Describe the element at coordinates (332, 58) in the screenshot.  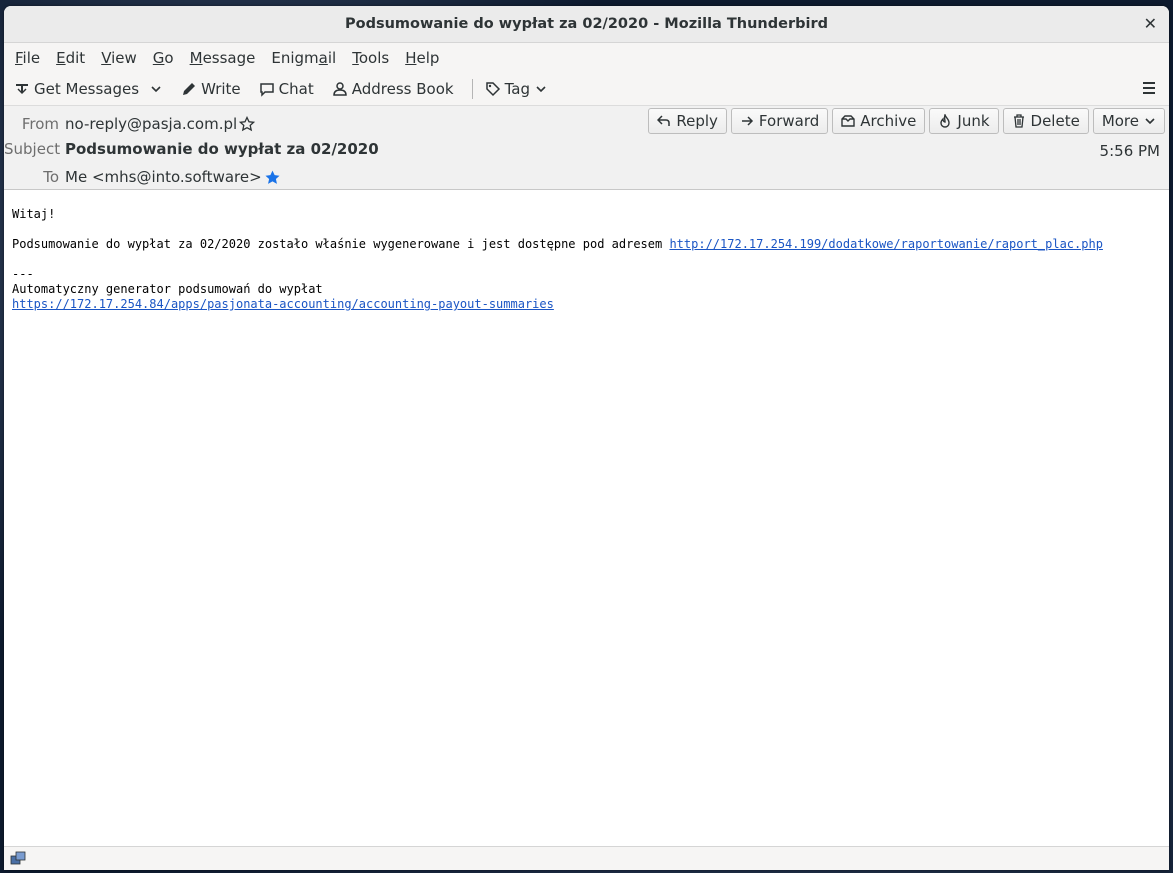
I see `menu-enigmail-label: il` at that location.